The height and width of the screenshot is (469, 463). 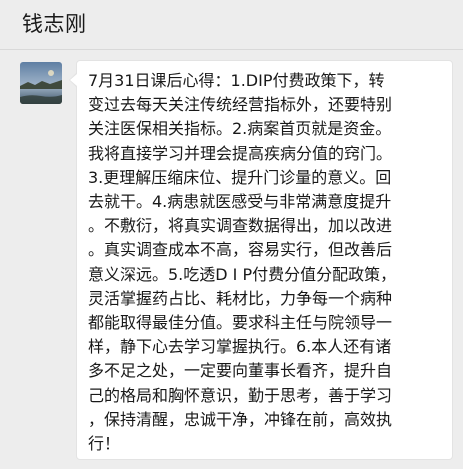 I want to click on chat-header: 钱志刚, so click(x=231, y=25).